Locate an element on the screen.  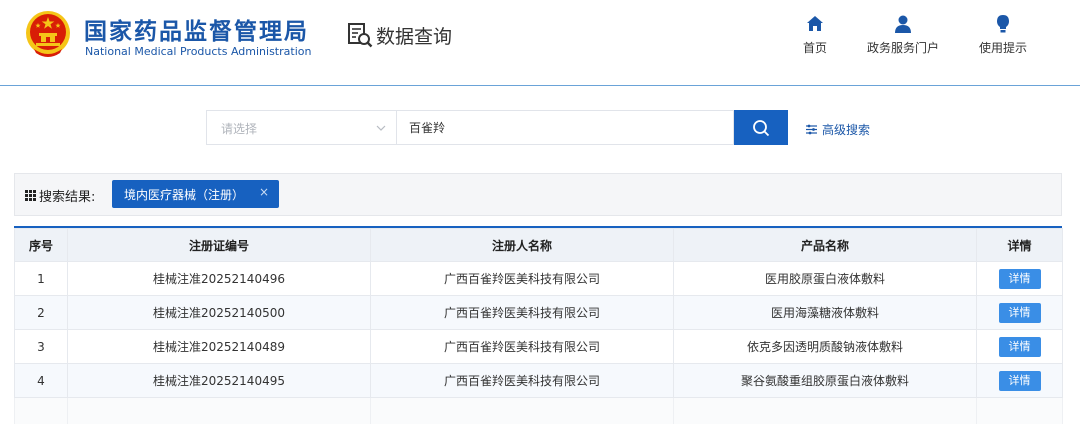
grid-icon is located at coordinates (30, 195).